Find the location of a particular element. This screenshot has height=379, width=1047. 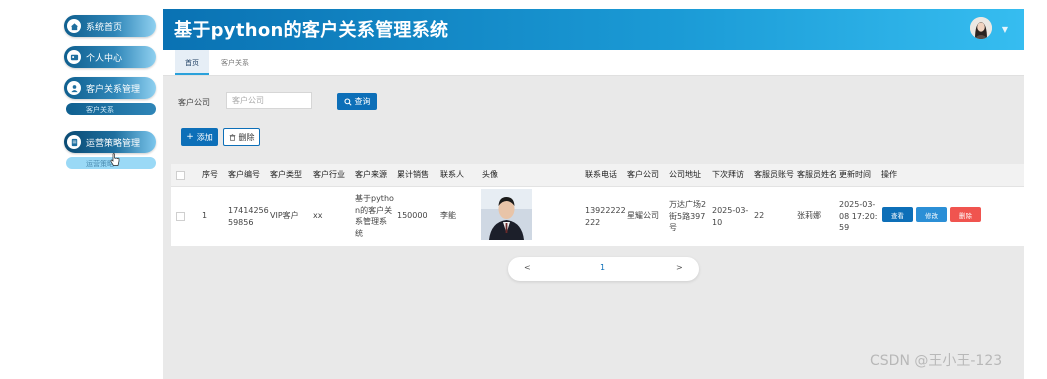

view-button: 查看 is located at coordinates (897, 214).